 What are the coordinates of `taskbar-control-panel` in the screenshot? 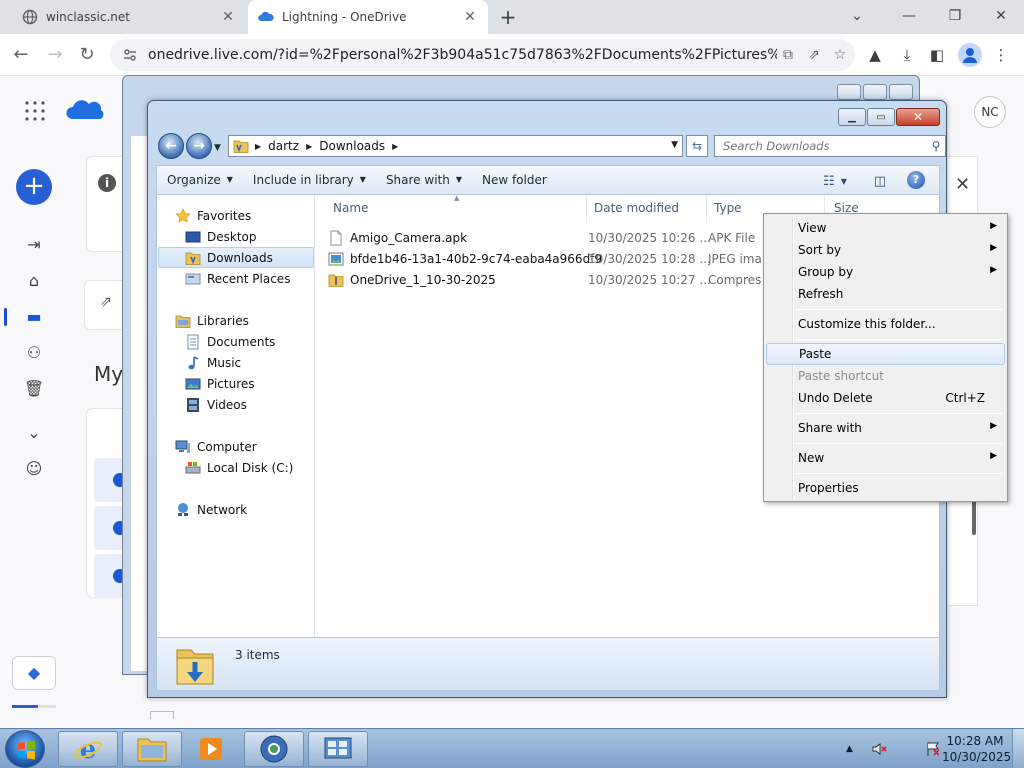 It's located at (338, 749).